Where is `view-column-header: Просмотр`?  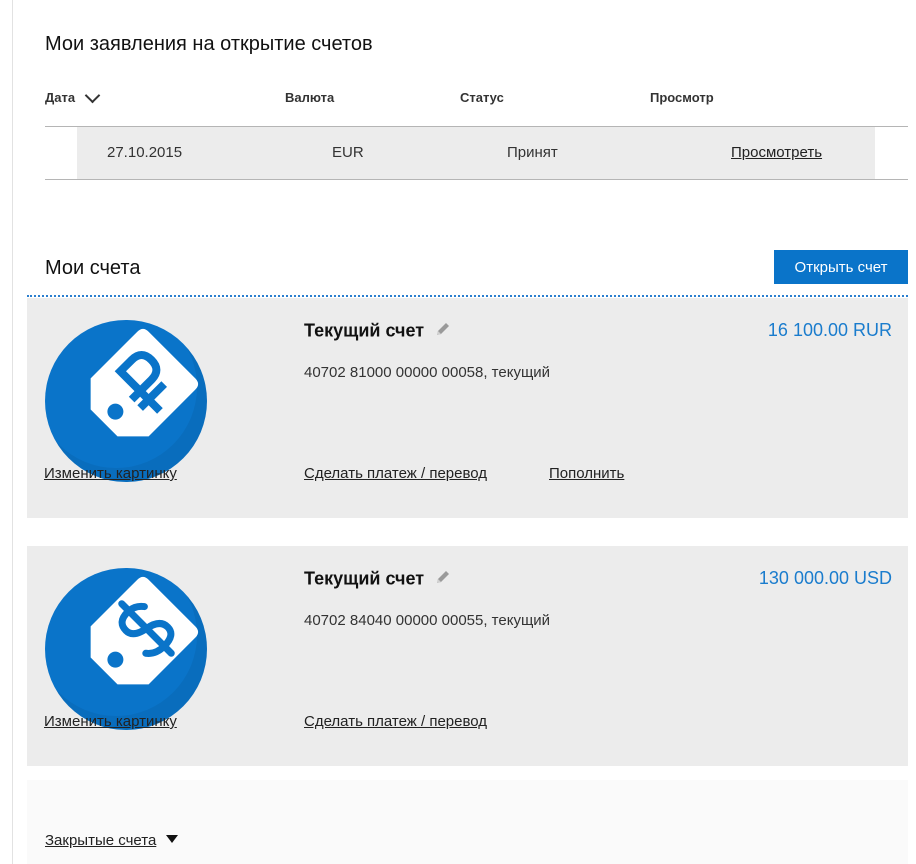
view-column-header: Просмотр is located at coordinates (682, 97).